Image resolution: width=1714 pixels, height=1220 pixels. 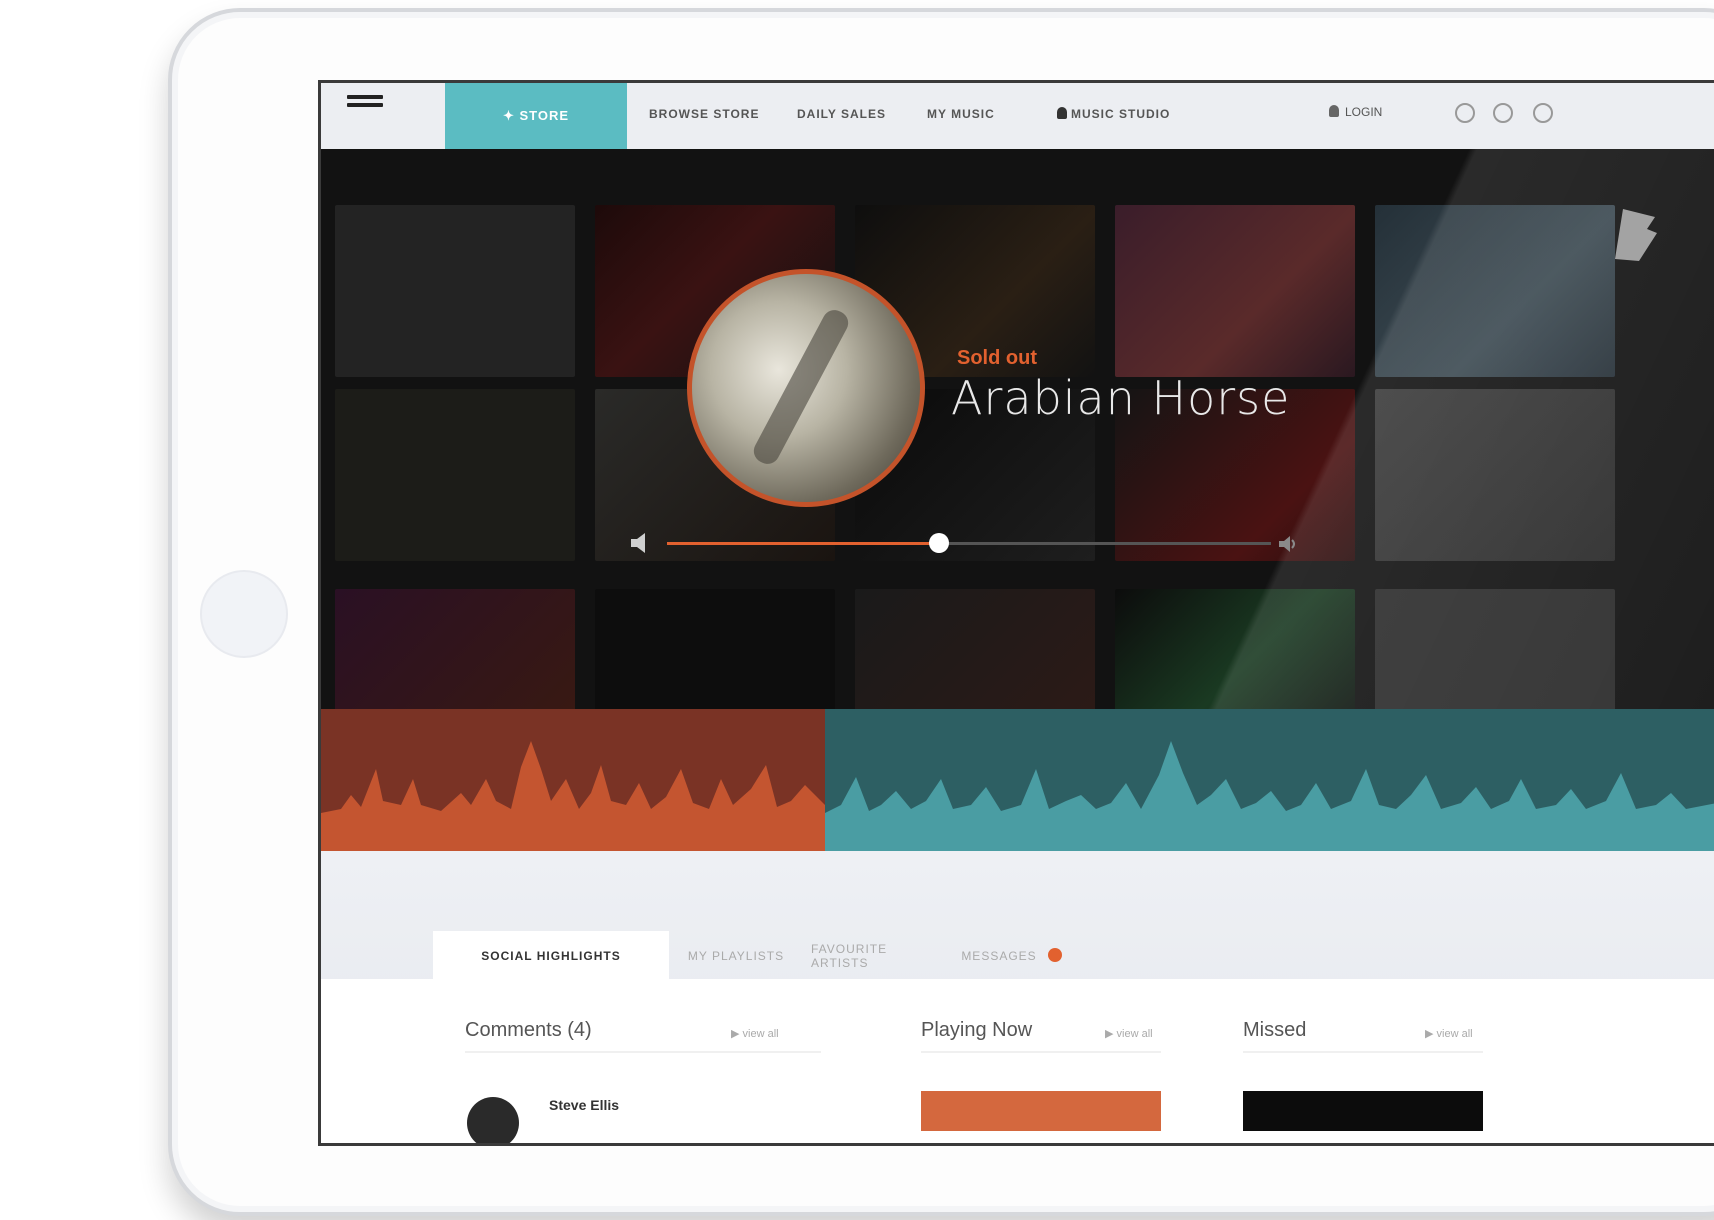 What do you see at coordinates (704, 114) in the screenshot?
I see `nav-item-browse-store: BROWSE STORE` at bounding box center [704, 114].